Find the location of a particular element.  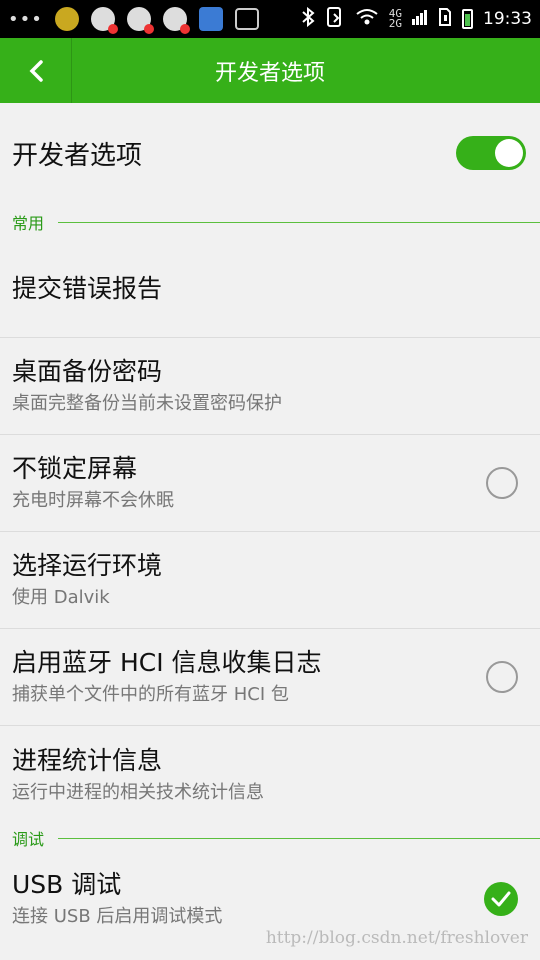

pref-title: 进程统计信息 is located at coordinates (87, 760).